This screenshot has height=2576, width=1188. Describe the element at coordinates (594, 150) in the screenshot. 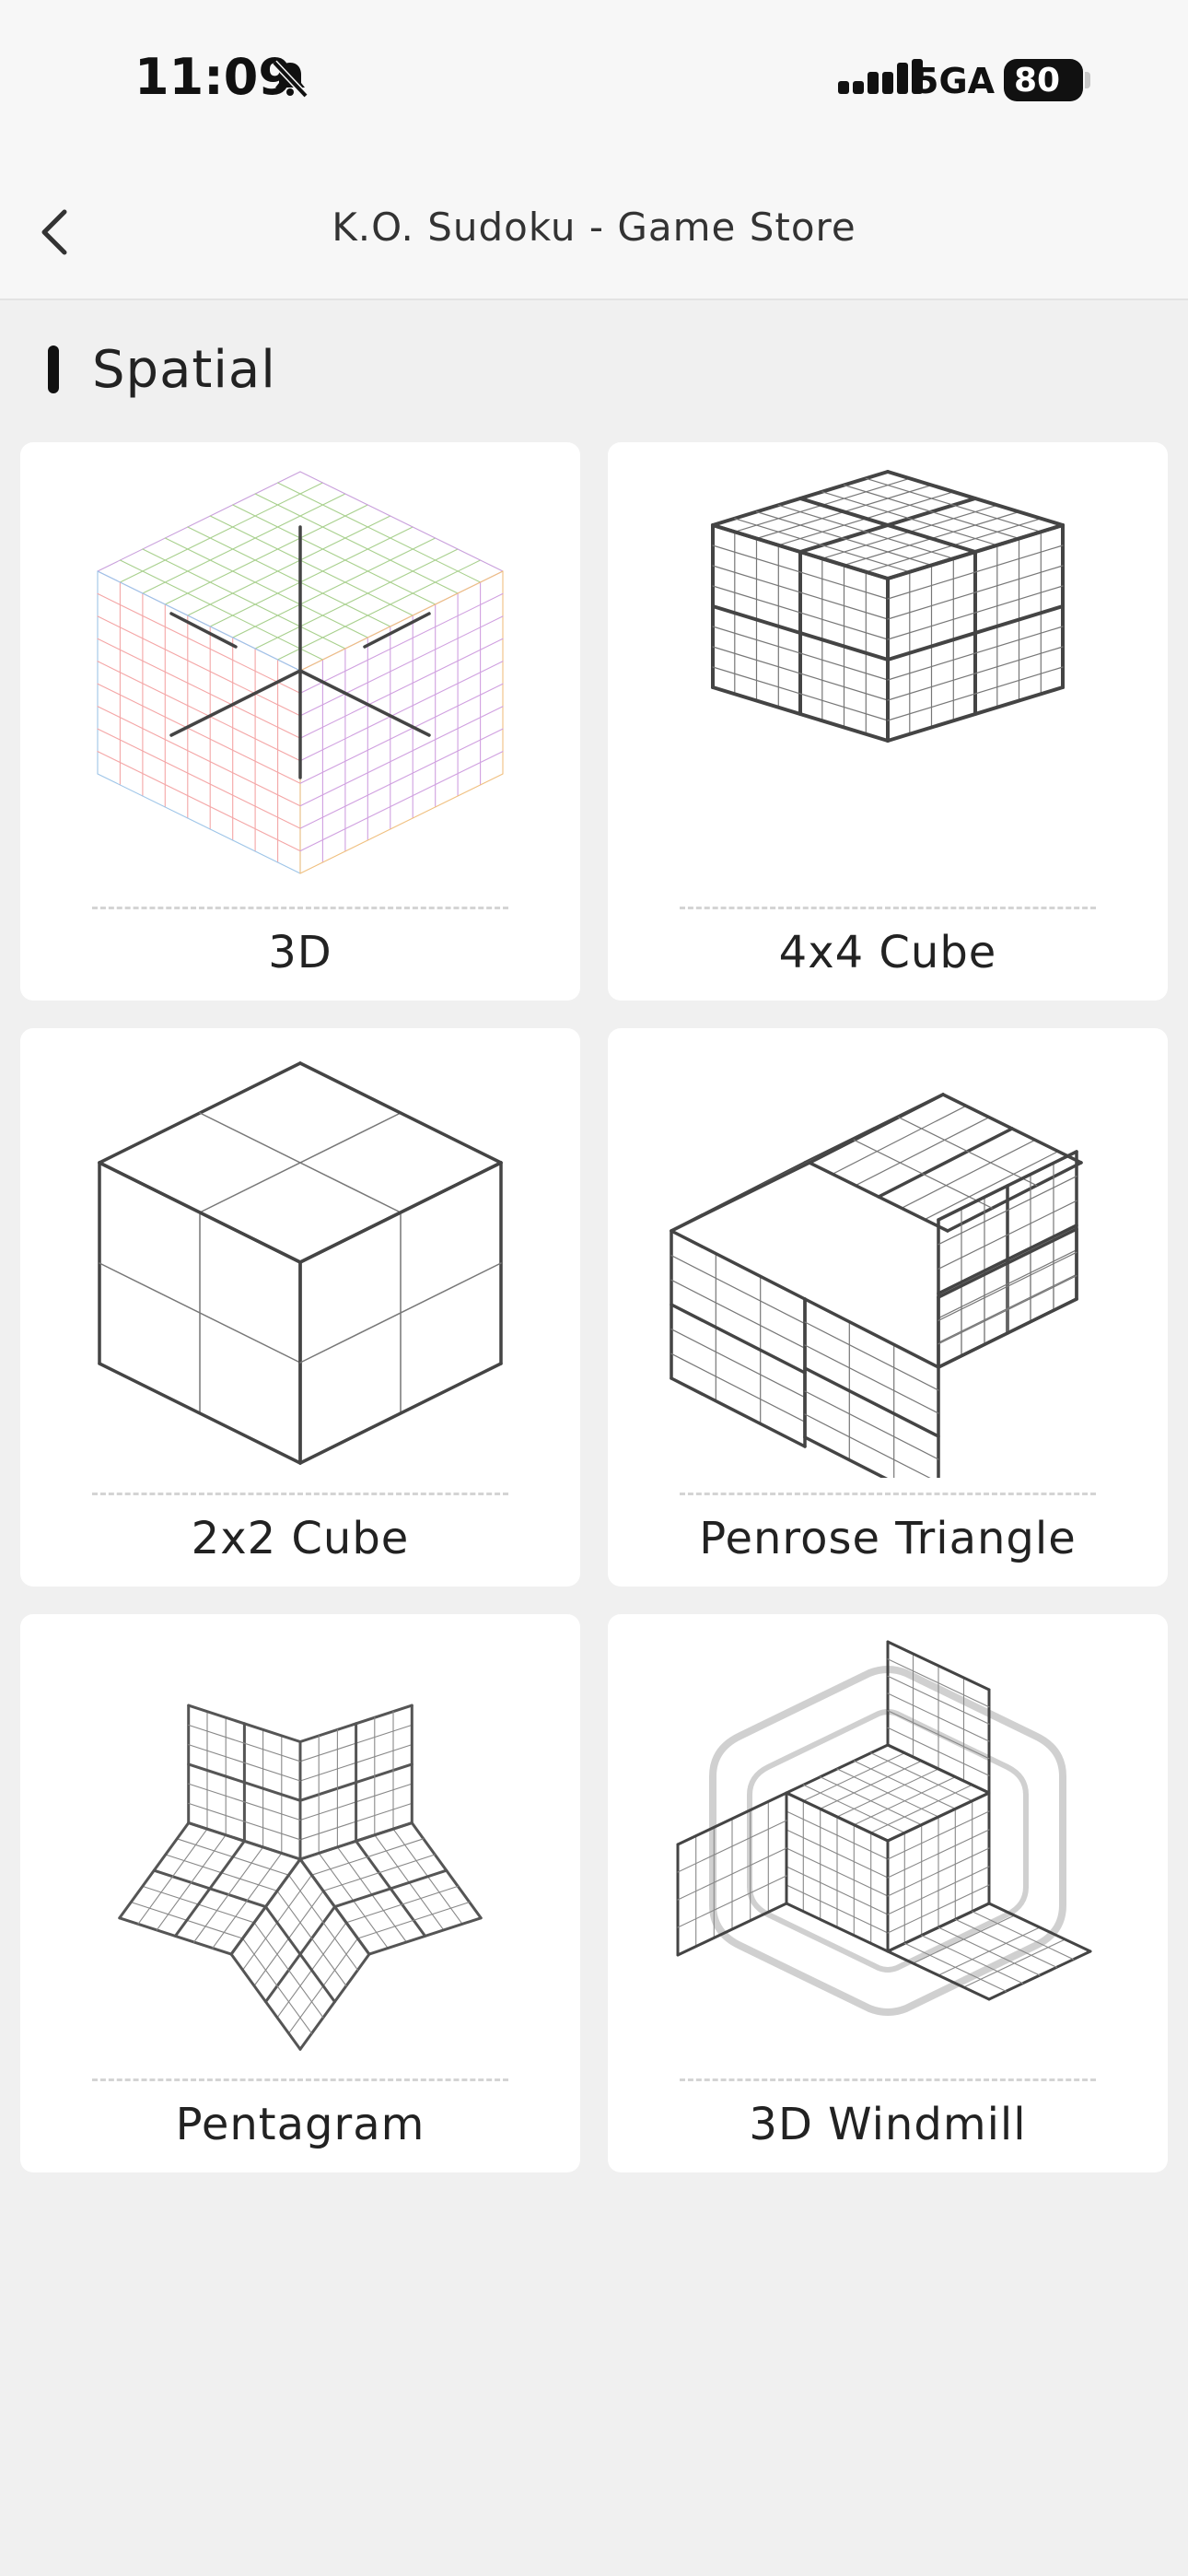

I see `top-bar: 11:09 5GA 80 K.O. Sudoku - Game Store` at that location.